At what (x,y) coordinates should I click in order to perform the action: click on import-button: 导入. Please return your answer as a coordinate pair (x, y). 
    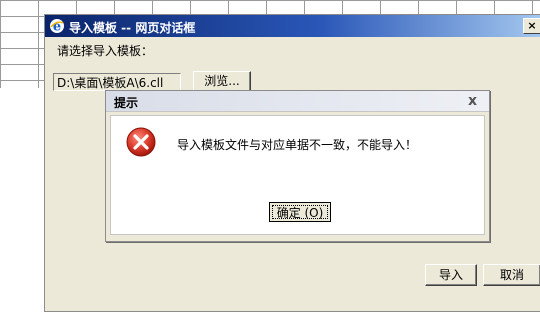
    Looking at the image, I should click on (451, 275).